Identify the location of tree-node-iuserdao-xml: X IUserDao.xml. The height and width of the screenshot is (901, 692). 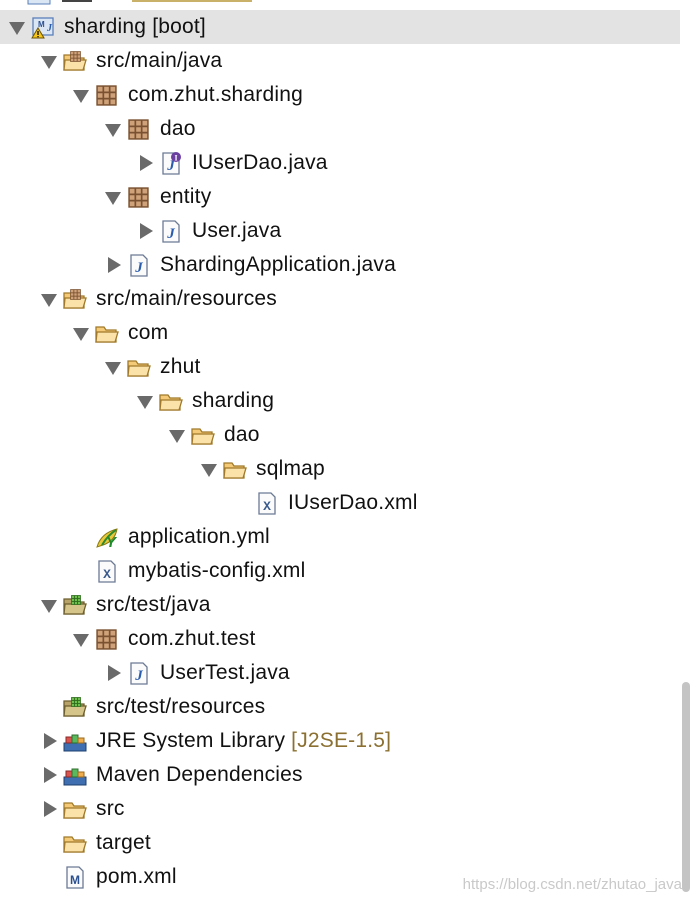
(340, 503).